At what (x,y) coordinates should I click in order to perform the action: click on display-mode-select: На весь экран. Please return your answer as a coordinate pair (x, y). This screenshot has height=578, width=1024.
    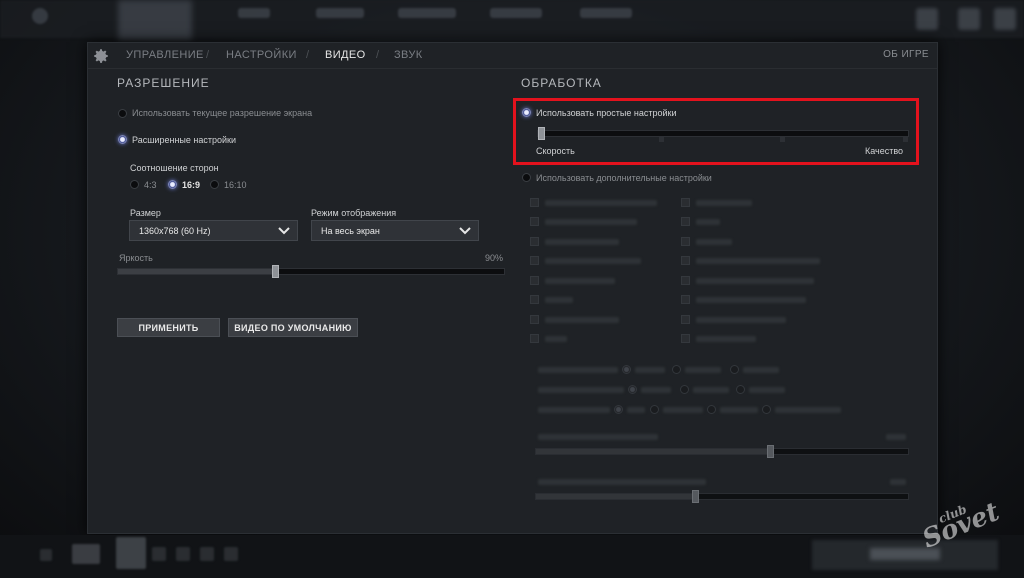
    Looking at the image, I should click on (395, 230).